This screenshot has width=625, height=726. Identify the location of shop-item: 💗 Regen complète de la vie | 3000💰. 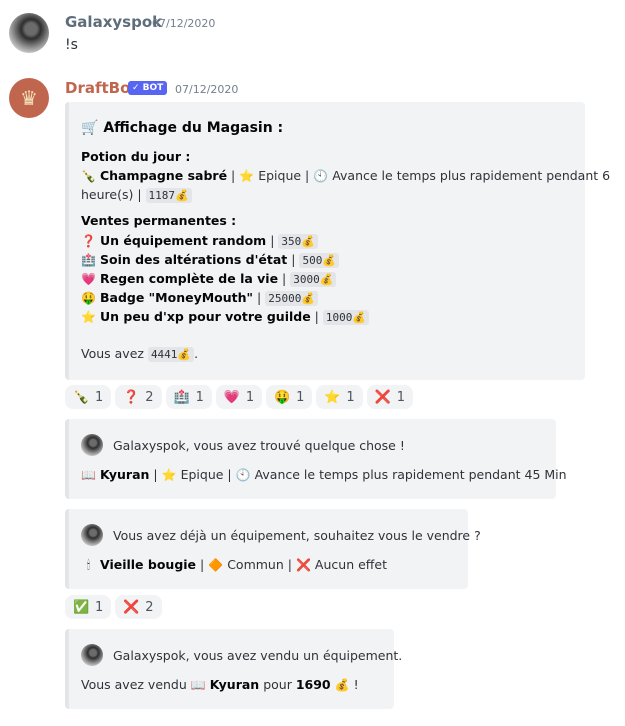
(209, 279).